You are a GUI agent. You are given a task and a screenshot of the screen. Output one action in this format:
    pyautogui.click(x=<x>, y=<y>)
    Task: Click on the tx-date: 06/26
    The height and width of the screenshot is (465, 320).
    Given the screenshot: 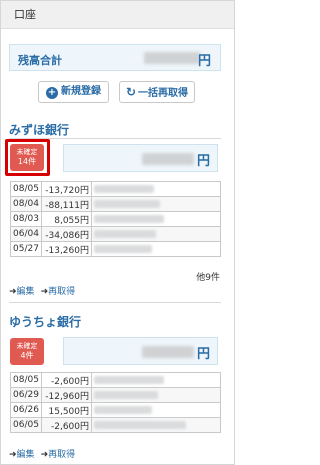 What is the action you would take?
    pyautogui.click(x=26, y=410)
    